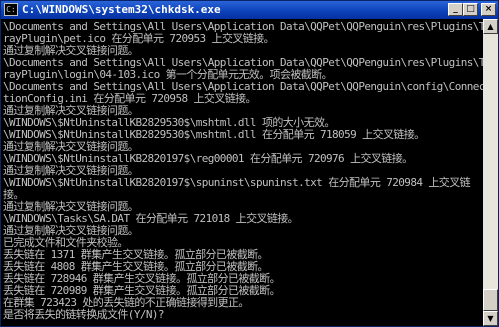 This screenshot has height=327, width=499. Describe the element at coordinates (249, 10) in the screenshot. I see `title-bar: C: C:\WINDOWS\system32\chkdsk.exe _ □ ×` at that location.